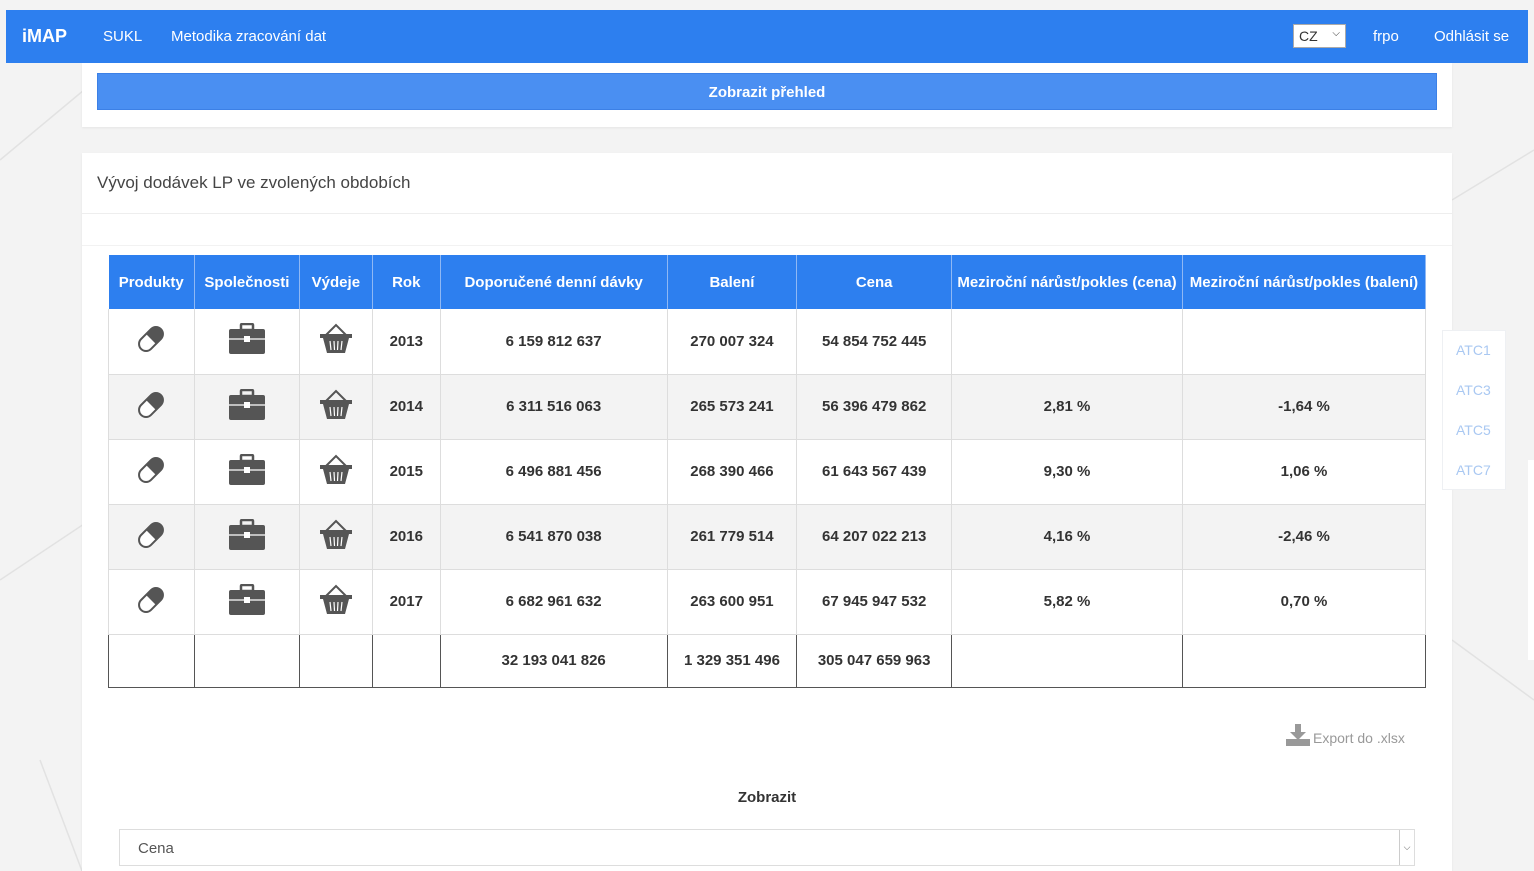 Image resolution: width=1534 pixels, height=871 pixels. Describe the element at coordinates (1304, 472) in the screenshot. I see `yoy-baleni-cell: 1,06 %` at that location.